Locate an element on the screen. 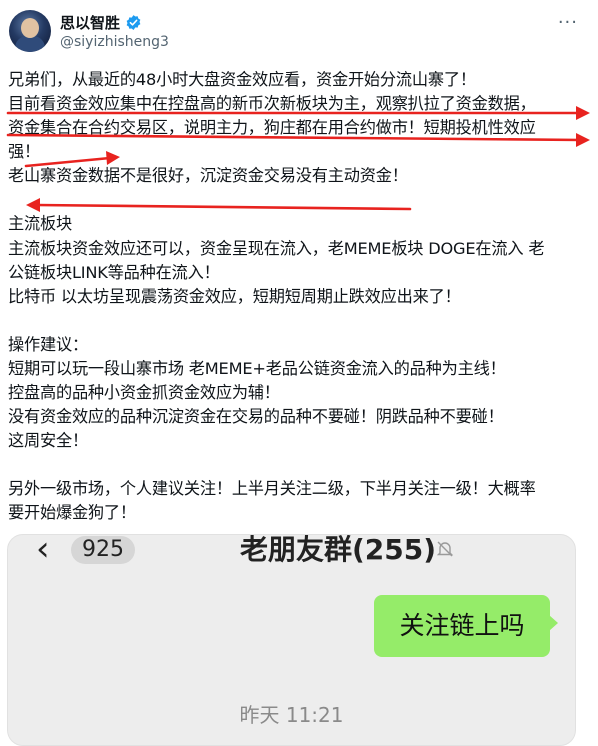 Image resolution: width=598 pixels, height=746 pixels. tweet-line: 比特币 以太坊呈现震荡资金效应，短期短周期止跌效应出来了！ is located at coordinates (234, 296).